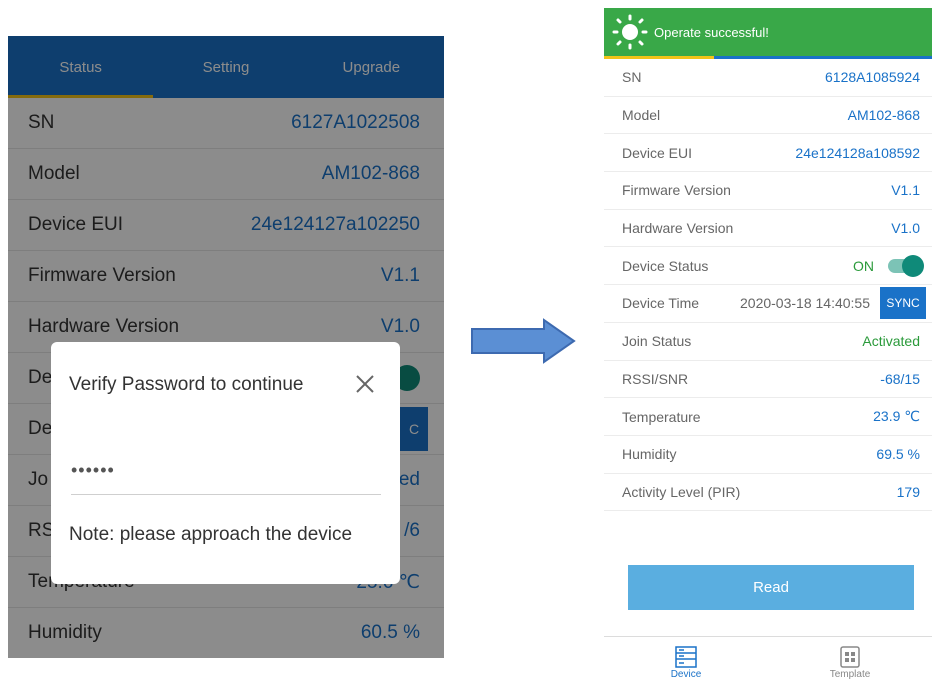 The image size is (932, 689). I want to click on row-label: Device Status, so click(665, 265).